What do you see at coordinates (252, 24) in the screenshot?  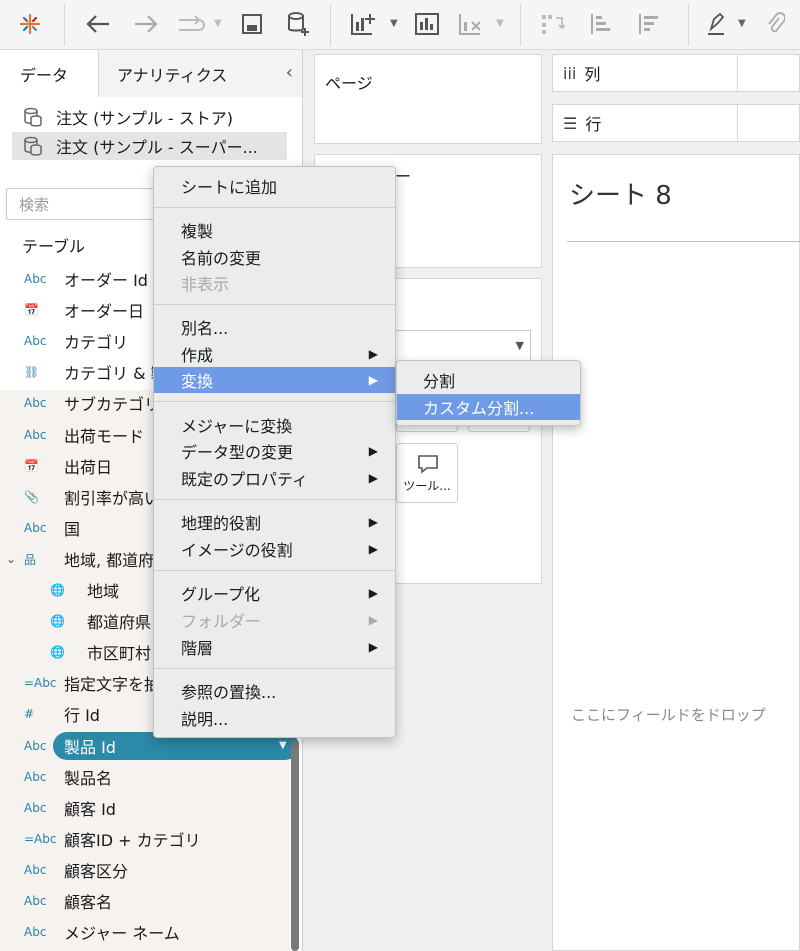 I see `save-icon` at bounding box center [252, 24].